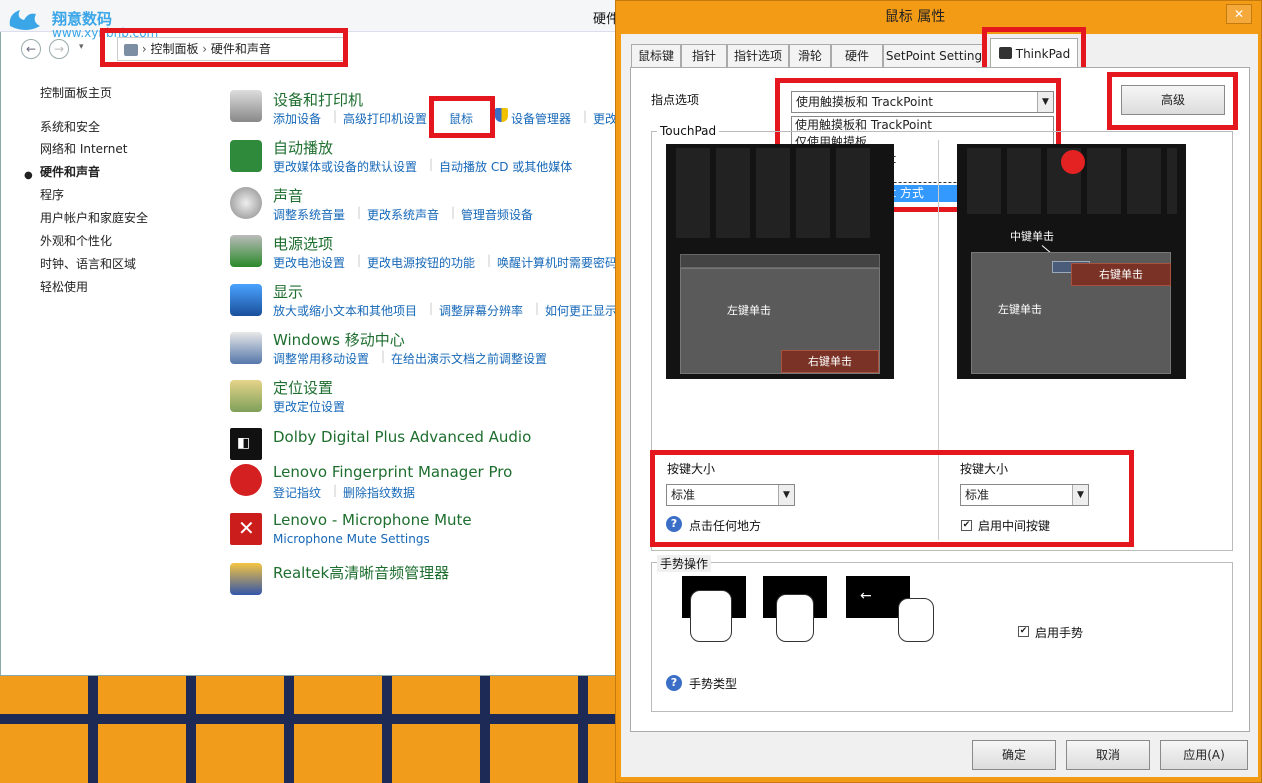  I want to click on link-enroll-fingerprint: 登记指纹, so click(297, 492).